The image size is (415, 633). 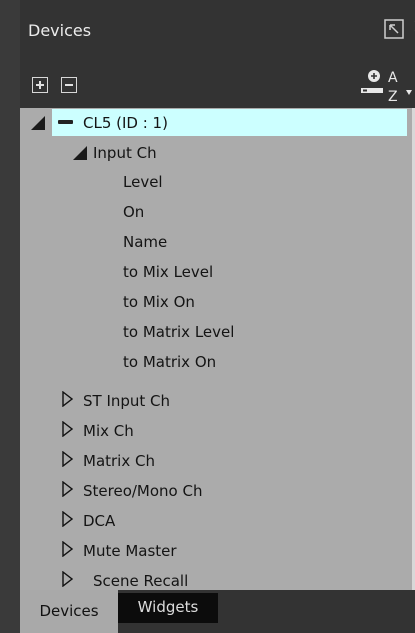 I want to click on add-device-sort-az-icon: A Z, so click(x=385, y=84).